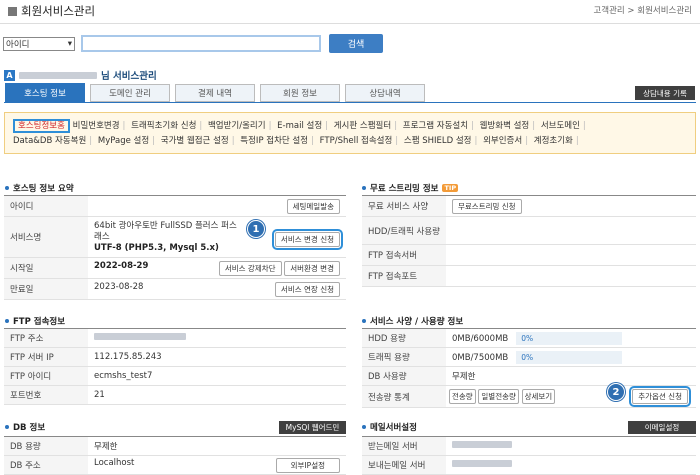  Describe the element at coordinates (163, 126) in the screenshot. I see `submenu-traffic-reset: 트래픽초기화 신청` at that location.